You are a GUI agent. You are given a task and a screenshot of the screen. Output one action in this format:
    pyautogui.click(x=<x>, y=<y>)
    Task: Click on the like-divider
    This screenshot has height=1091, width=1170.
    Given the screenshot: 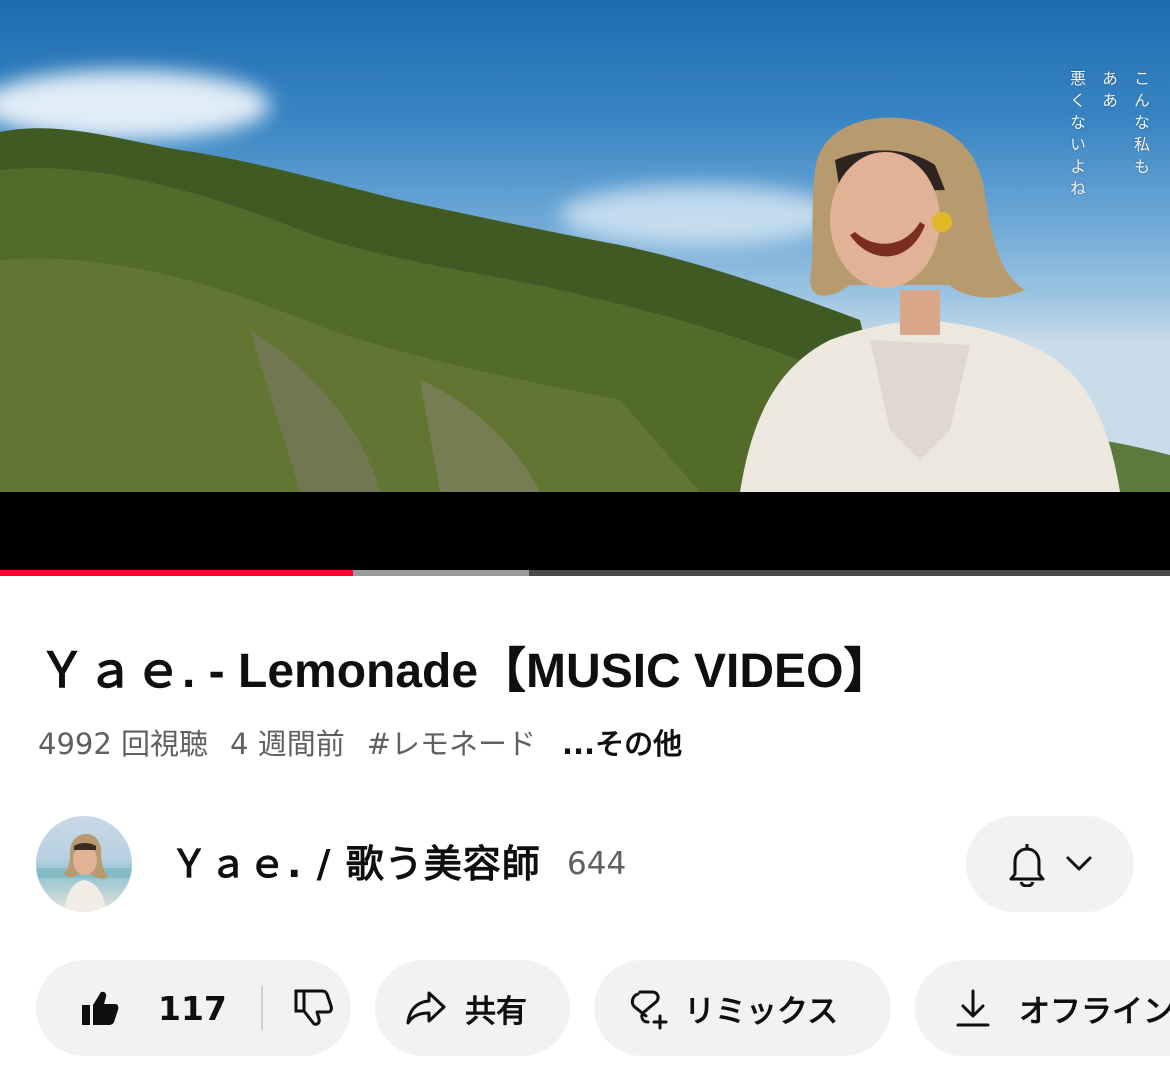 What is the action you would take?
    pyautogui.click(x=261, y=1008)
    